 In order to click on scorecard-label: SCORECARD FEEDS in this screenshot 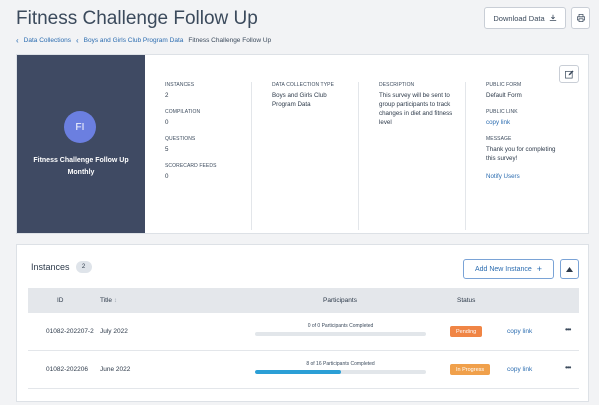, I will do `click(191, 166)`.